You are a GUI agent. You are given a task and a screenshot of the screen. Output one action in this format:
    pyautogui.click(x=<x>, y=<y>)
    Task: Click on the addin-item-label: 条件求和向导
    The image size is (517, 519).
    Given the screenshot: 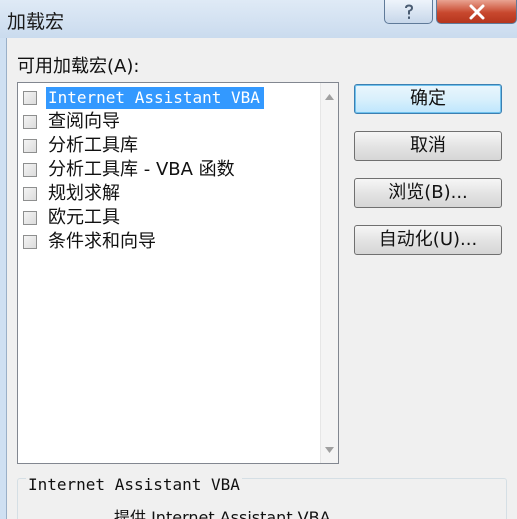 What is the action you would take?
    pyautogui.click(x=102, y=241)
    